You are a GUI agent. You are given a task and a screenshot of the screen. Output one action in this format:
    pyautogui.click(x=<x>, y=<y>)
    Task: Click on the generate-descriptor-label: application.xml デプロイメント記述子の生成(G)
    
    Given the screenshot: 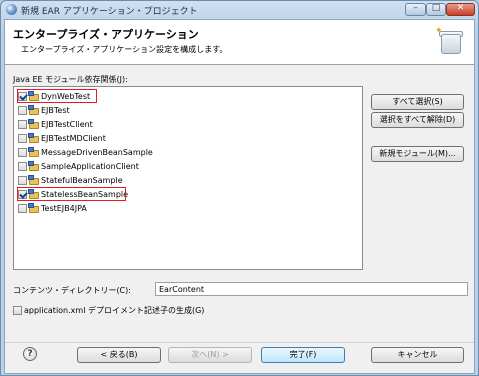 What is the action you would take?
    pyautogui.click(x=114, y=310)
    